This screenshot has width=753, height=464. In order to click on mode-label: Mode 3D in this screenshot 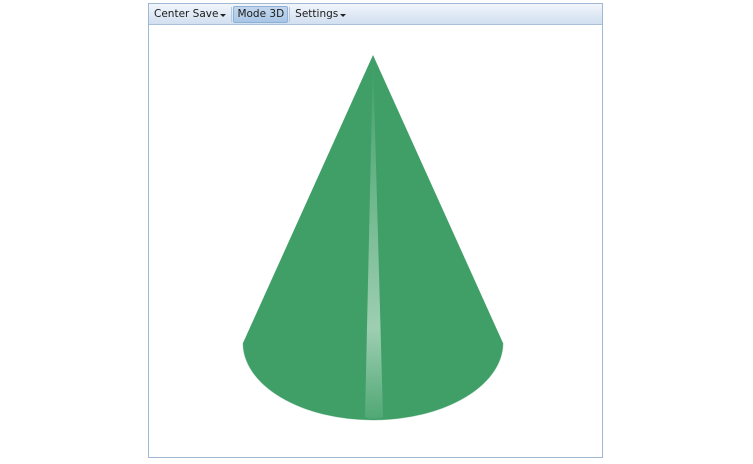, I will do `click(261, 14)`.